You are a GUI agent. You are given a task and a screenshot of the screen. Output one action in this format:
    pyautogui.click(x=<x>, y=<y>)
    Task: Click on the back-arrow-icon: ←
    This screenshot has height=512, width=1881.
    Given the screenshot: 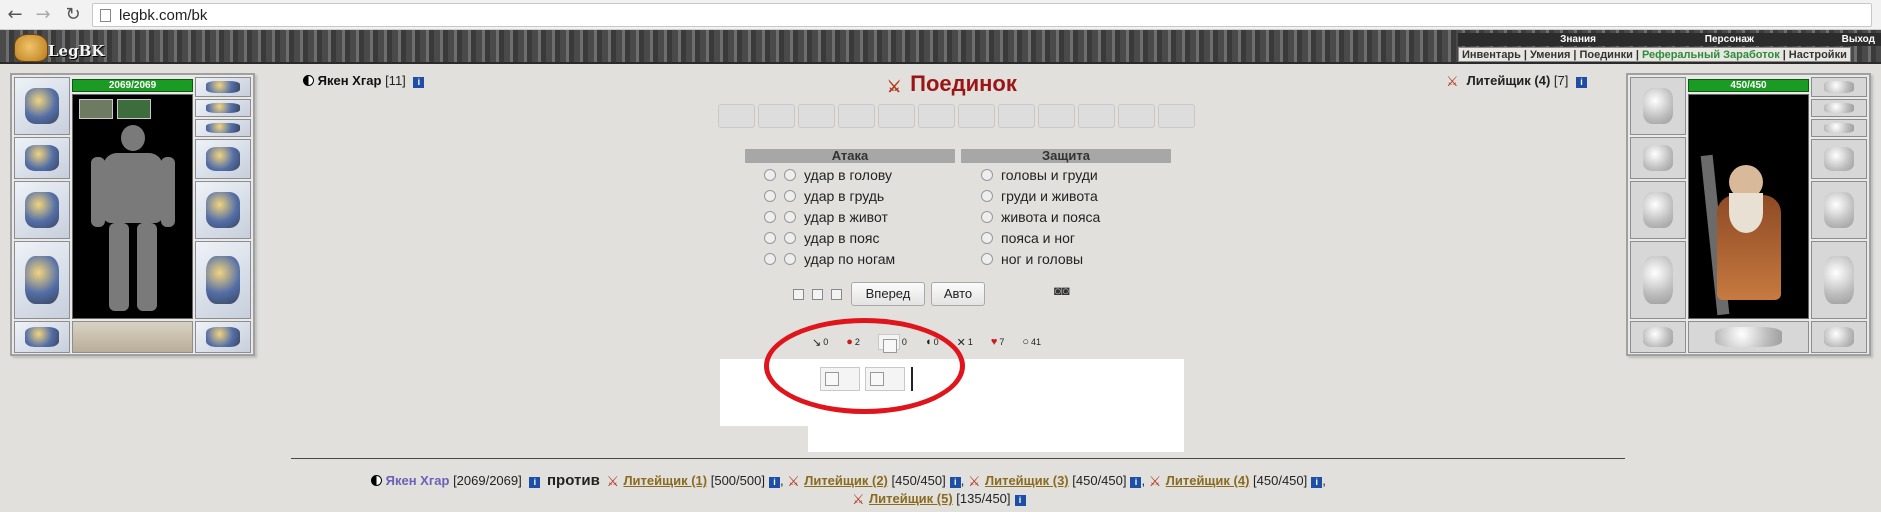 What is the action you would take?
    pyautogui.click(x=15, y=15)
    